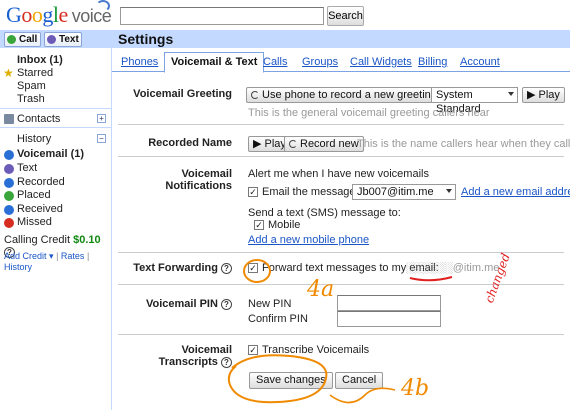  Describe the element at coordinates (340, 331) in the screenshot. I see `annotation-layer` at that location.